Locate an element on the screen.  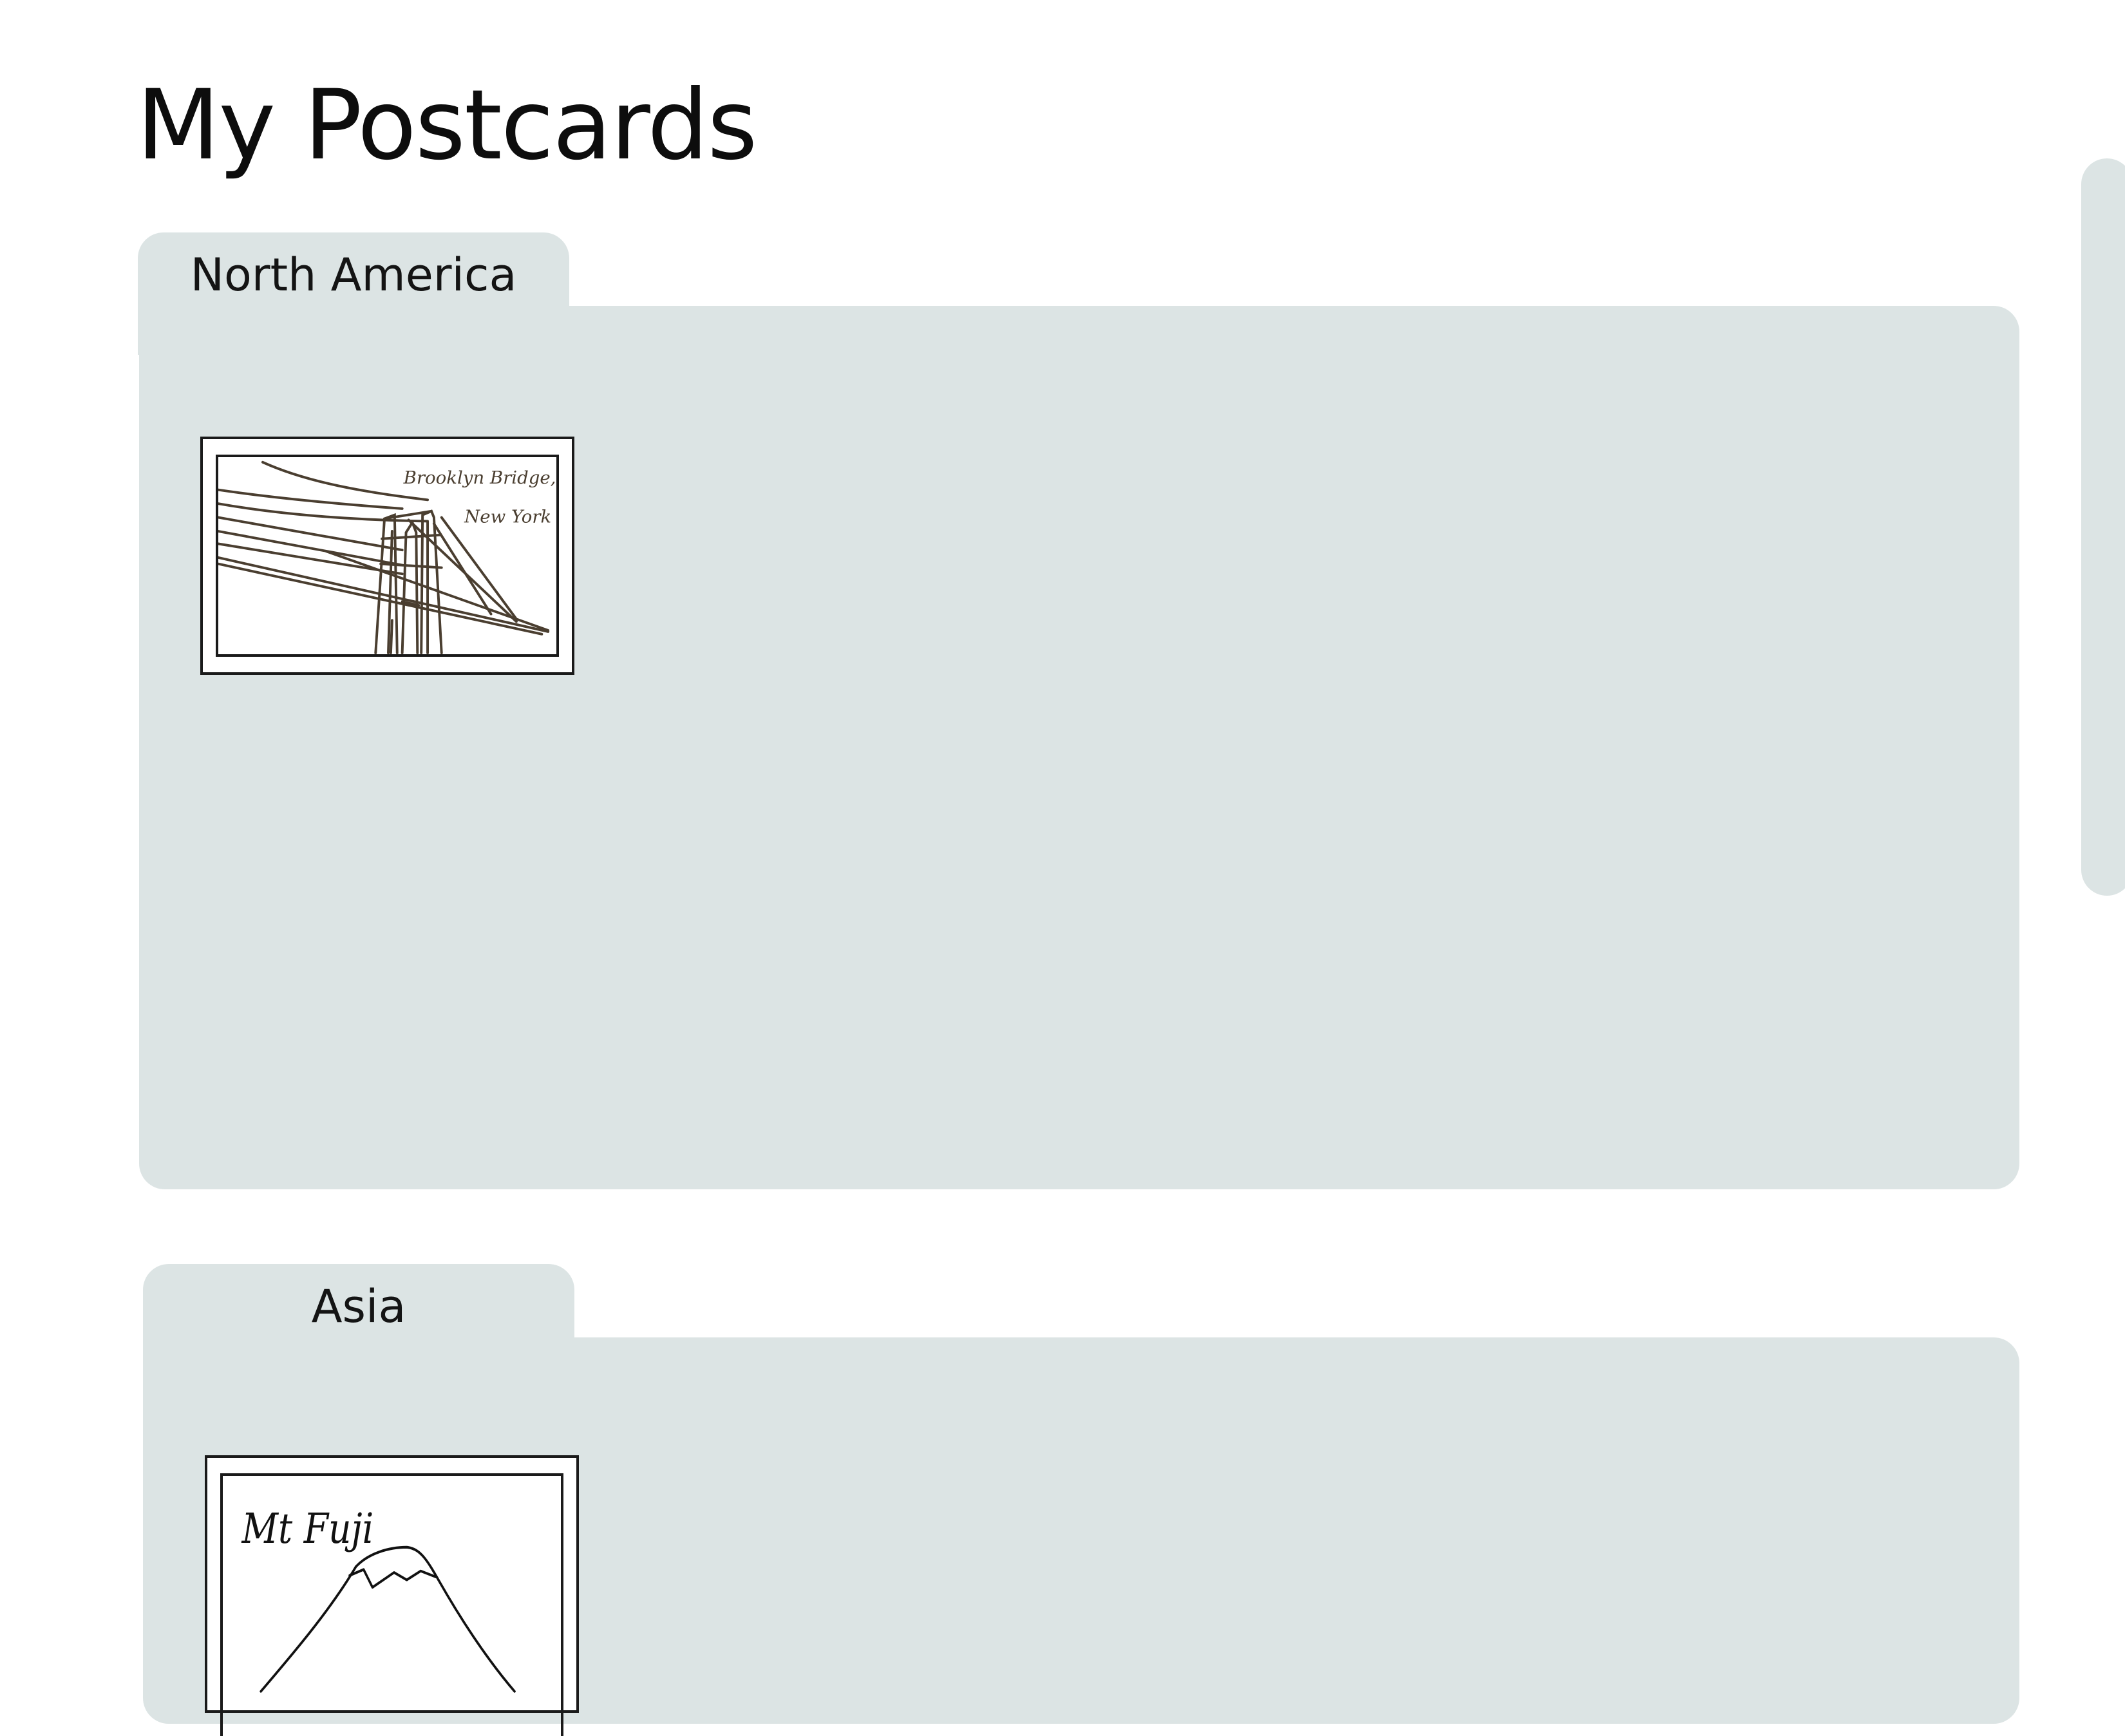
postcard-brooklyn-bridge: Brooklyn Bridge, New York is located at coordinates (387, 556).